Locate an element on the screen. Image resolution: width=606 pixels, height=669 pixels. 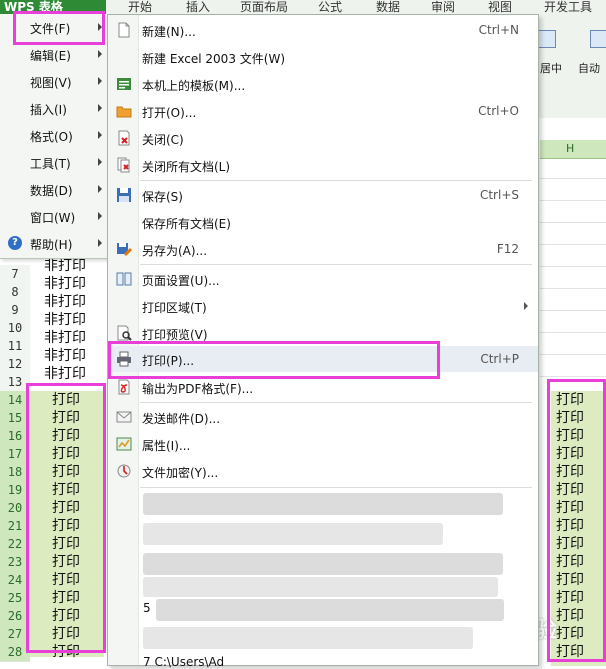
menu-close-all: 关闭所有文档(L) is located at coordinates (323, 165).